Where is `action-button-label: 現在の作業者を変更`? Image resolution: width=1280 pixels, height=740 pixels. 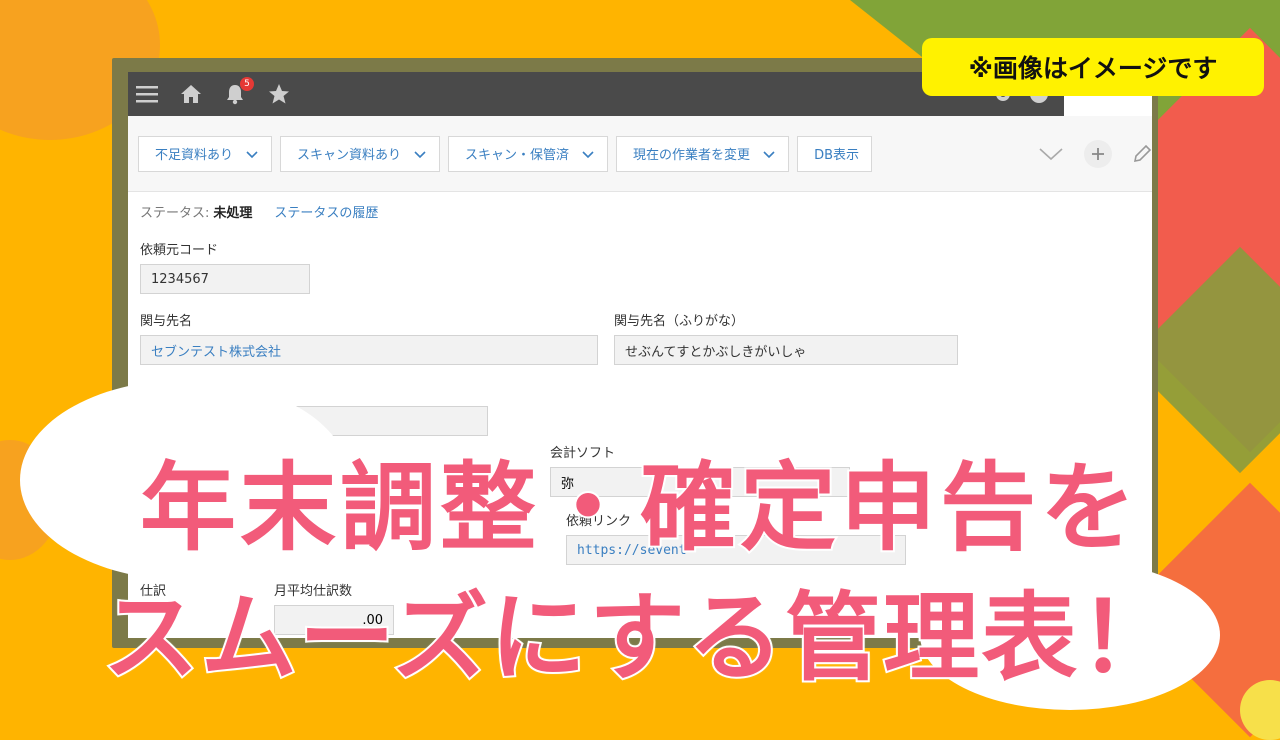 action-button-label: 現在の作業者を変更 is located at coordinates (692, 155).